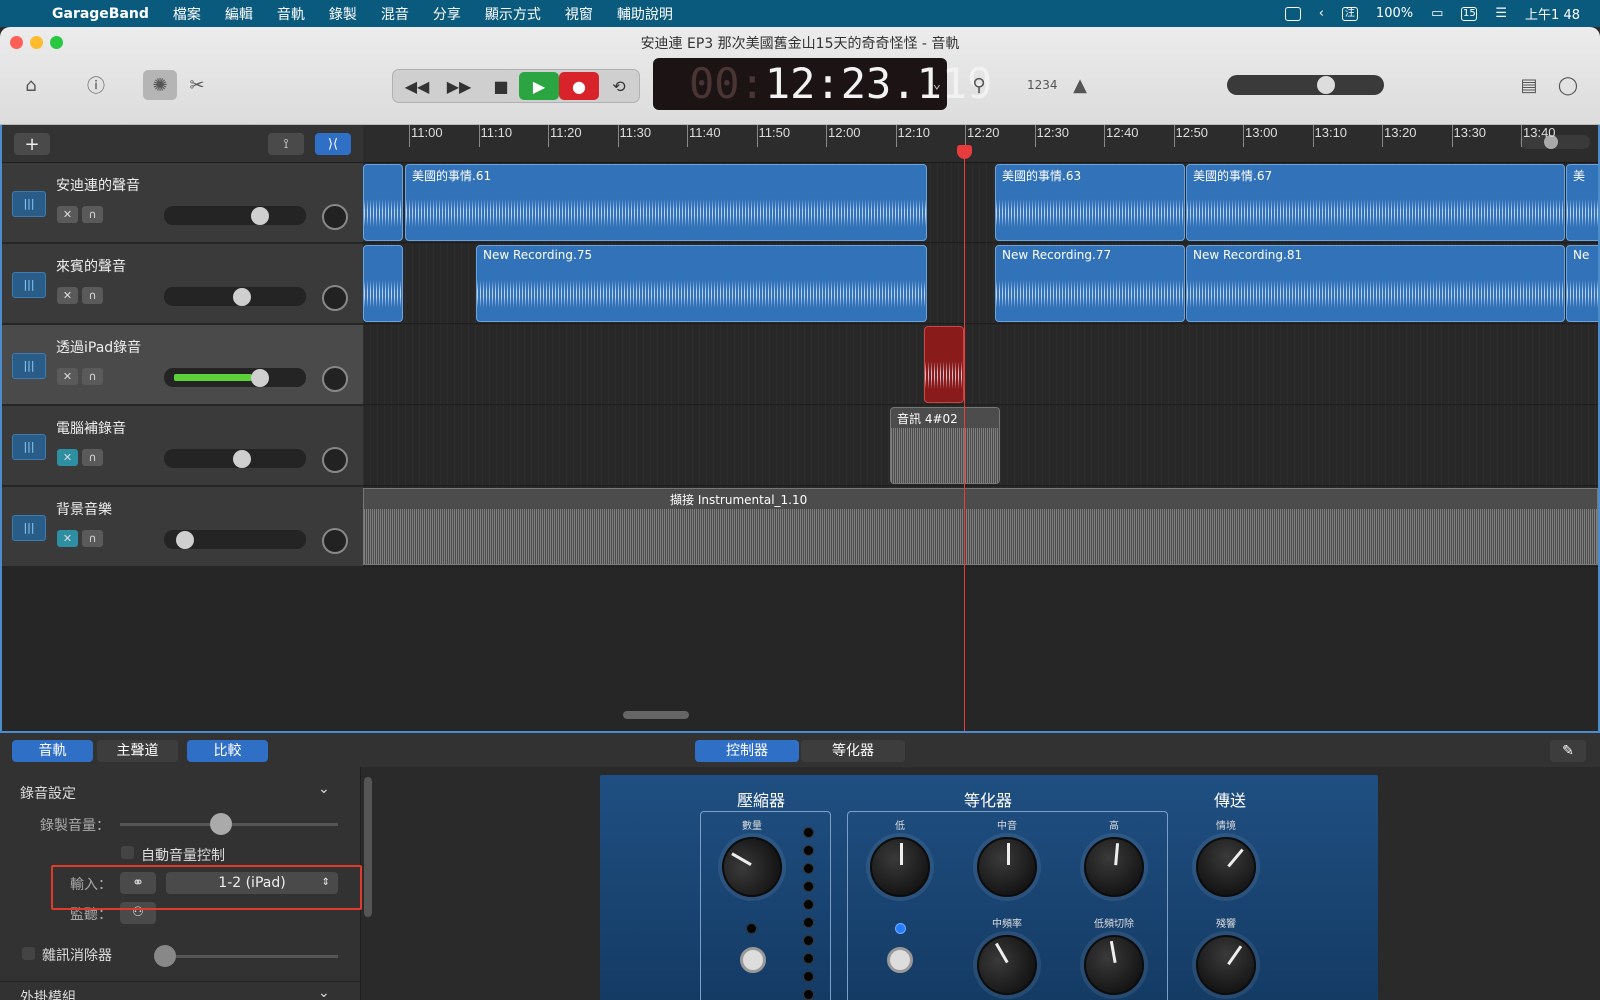  Describe the element at coordinates (447, 14) in the screenshot. I see `menu-share: 分享` at that location.